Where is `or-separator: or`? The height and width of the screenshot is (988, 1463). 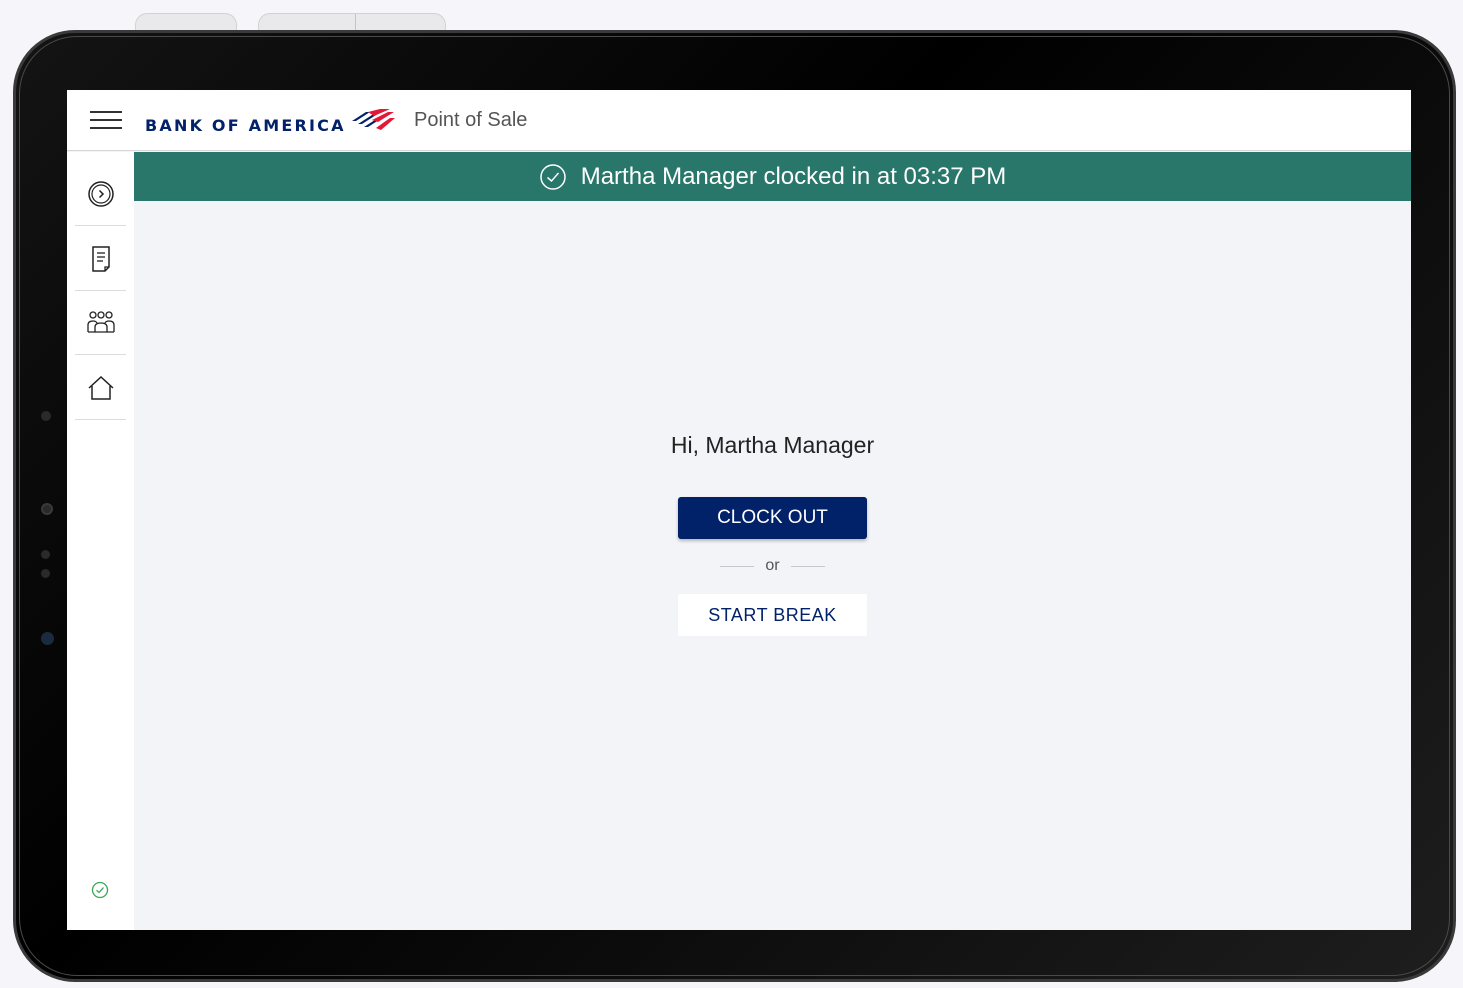 or-separator: or is located at coordinates (772, 566).